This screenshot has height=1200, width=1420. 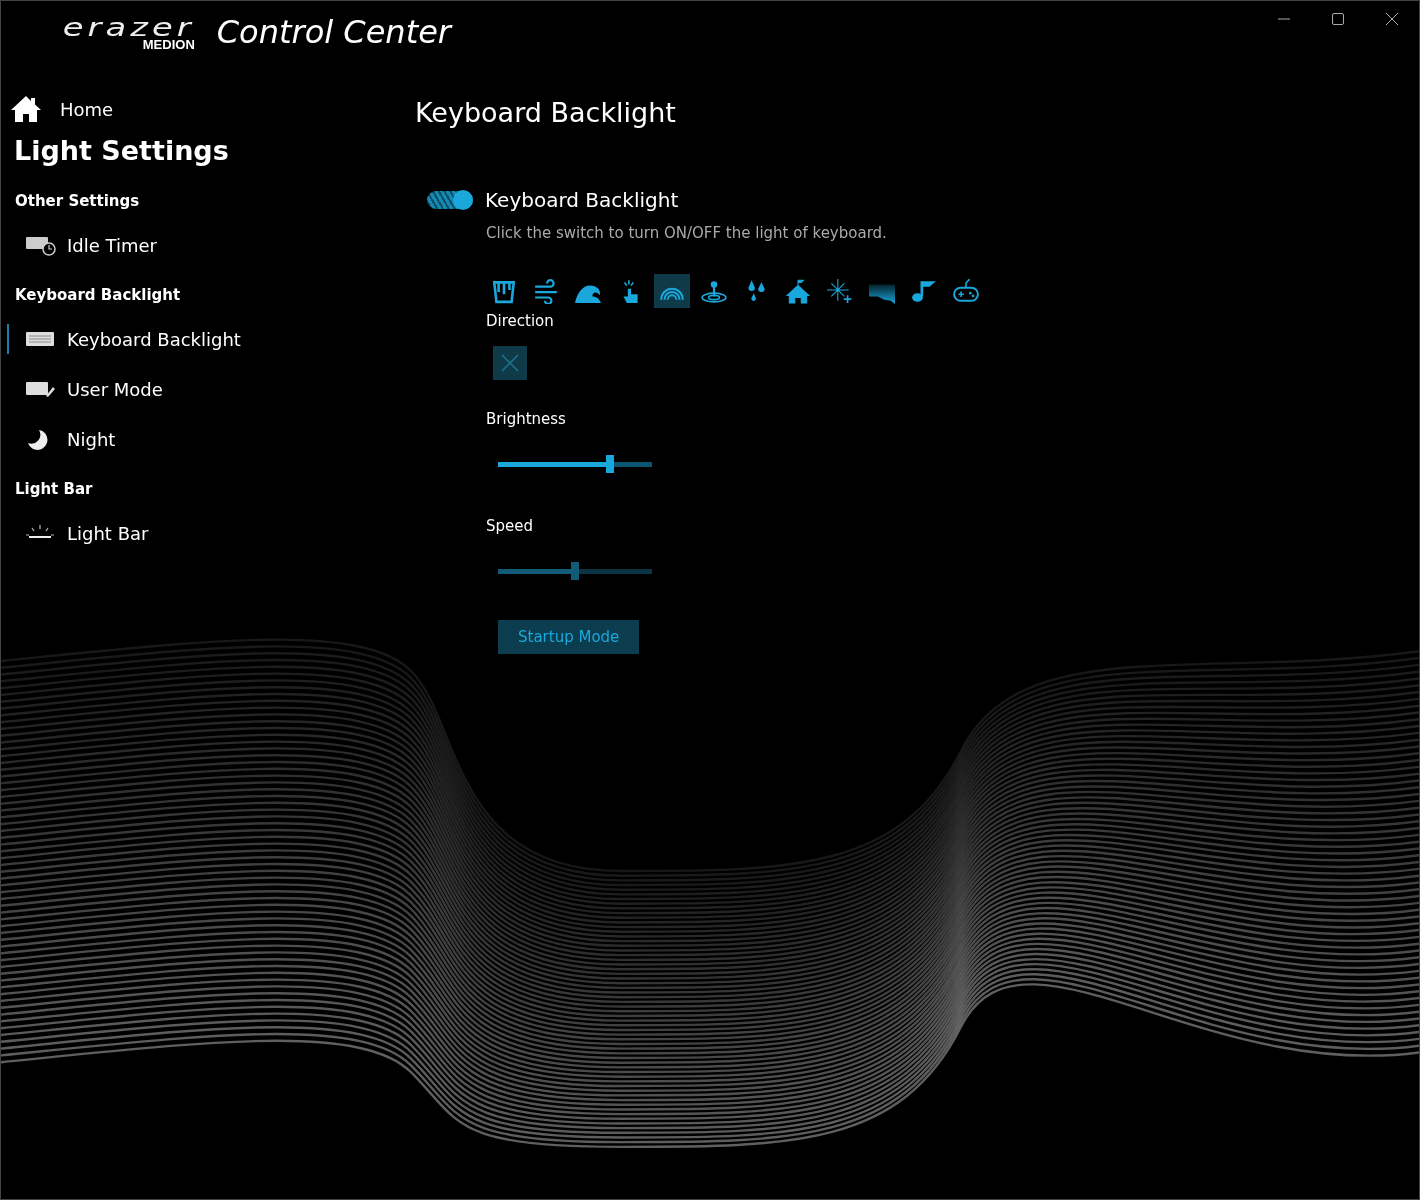 What do you see at coordinates (569, 637) in the screenshot?
I see `startup-mode-button: Startup Mode` at bounding box center [569, 637].